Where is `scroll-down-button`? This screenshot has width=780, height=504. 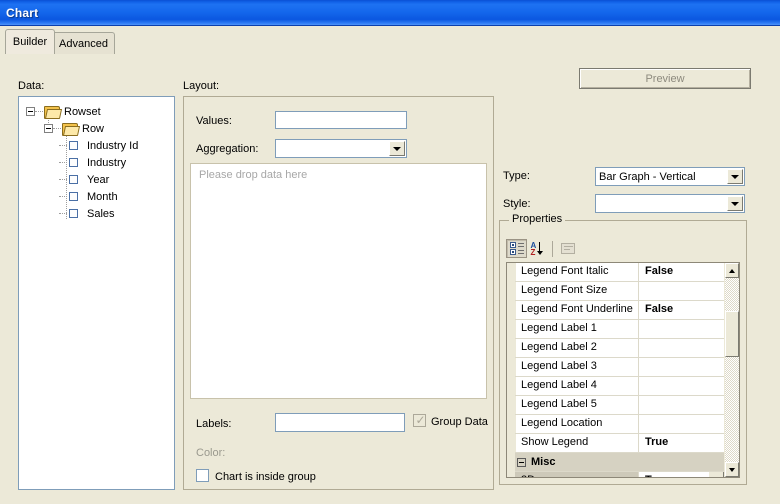 scroll-down-button is located at coordinates (732, 469).